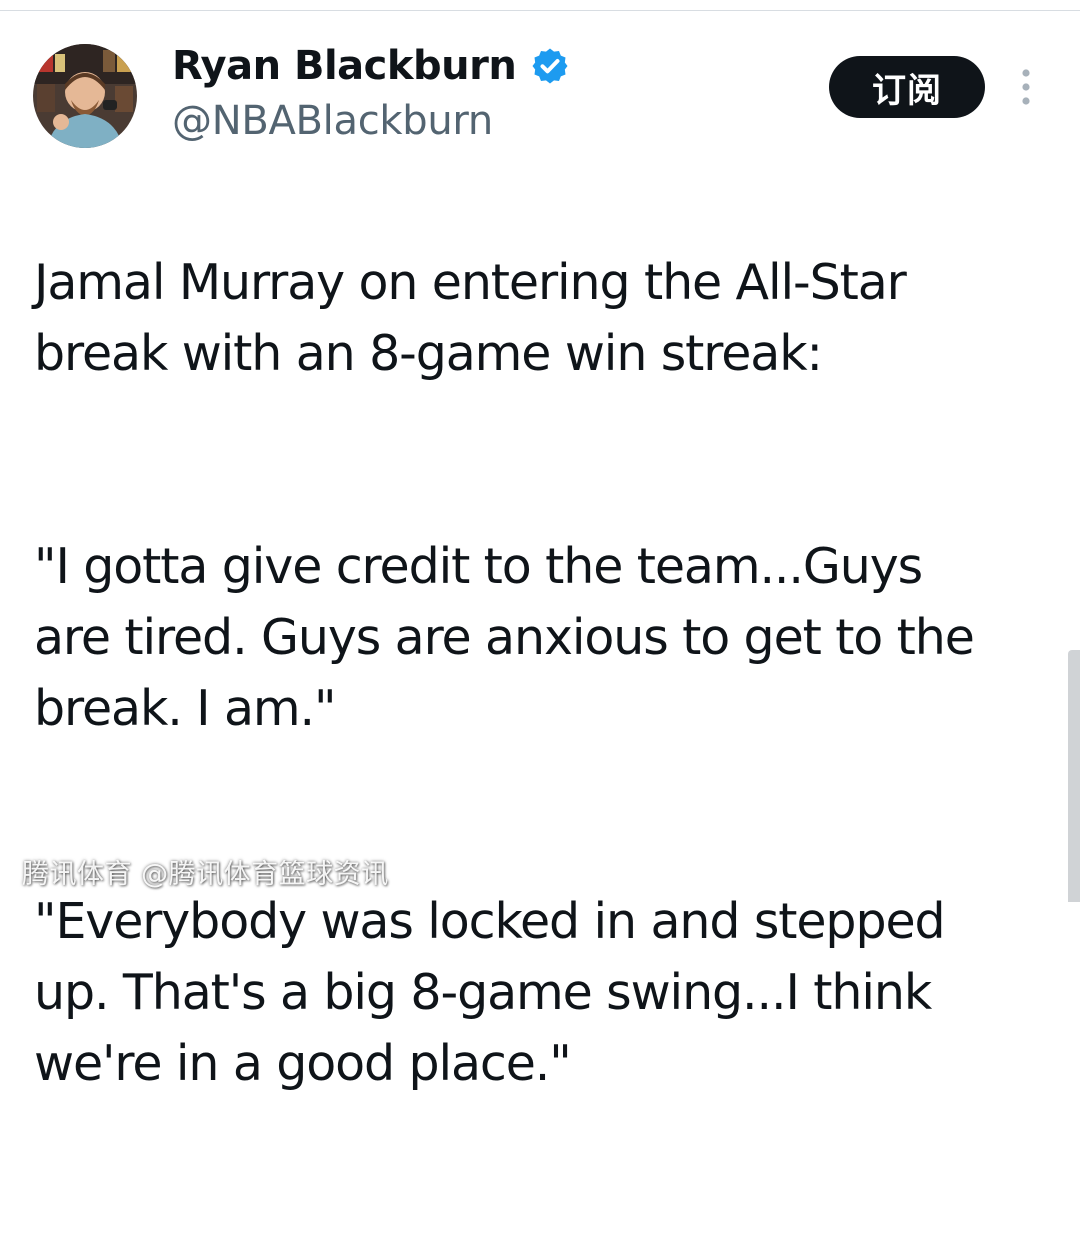 The height and width of the screenshot is (1241, 1080). I want to click on avatar-photo-icon, so click(85, 96).